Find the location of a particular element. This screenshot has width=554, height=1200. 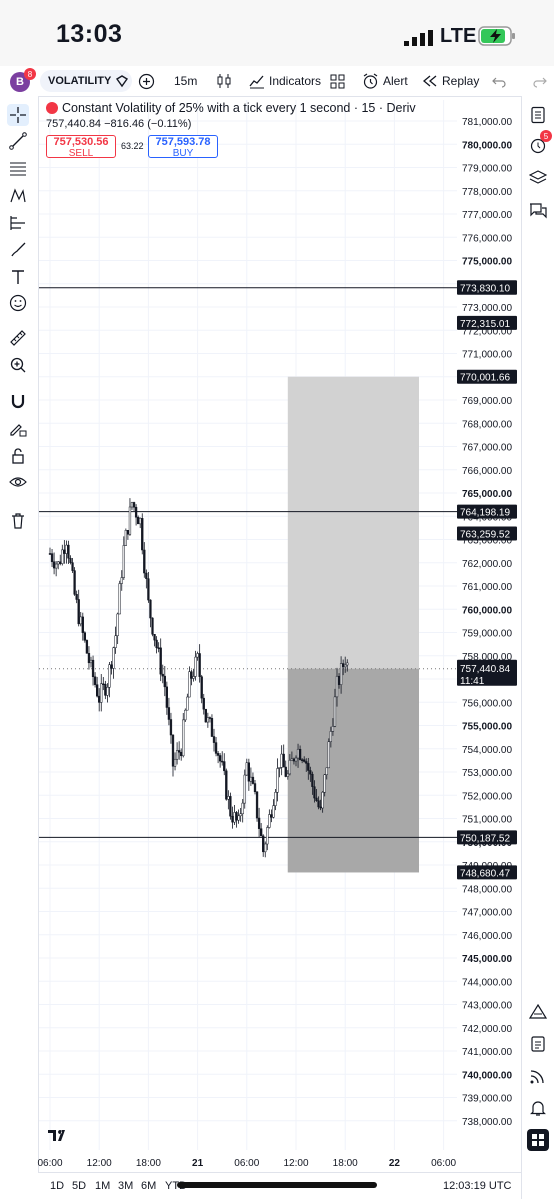

range-3m: 3M is located at coordinates (125, 1186).